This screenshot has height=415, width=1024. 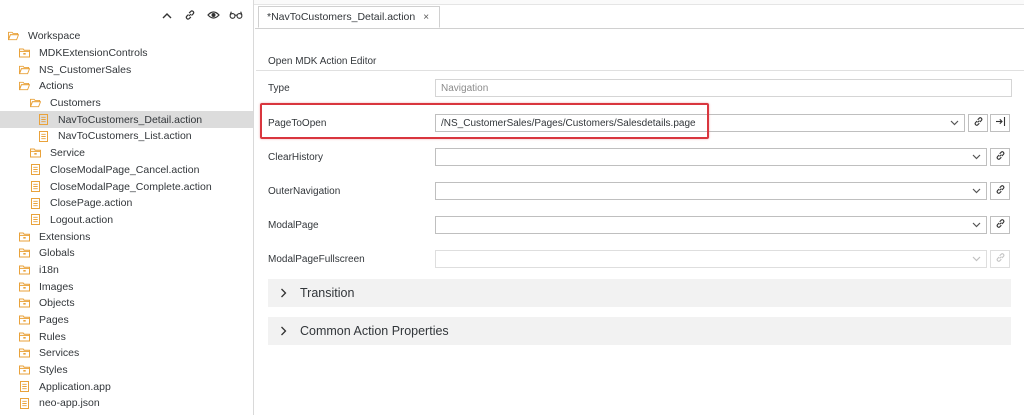 What do you see at coordinates (126, 36) in the screenshot?
I see `tree-item: Workspace` at bounding box center [126, 36].